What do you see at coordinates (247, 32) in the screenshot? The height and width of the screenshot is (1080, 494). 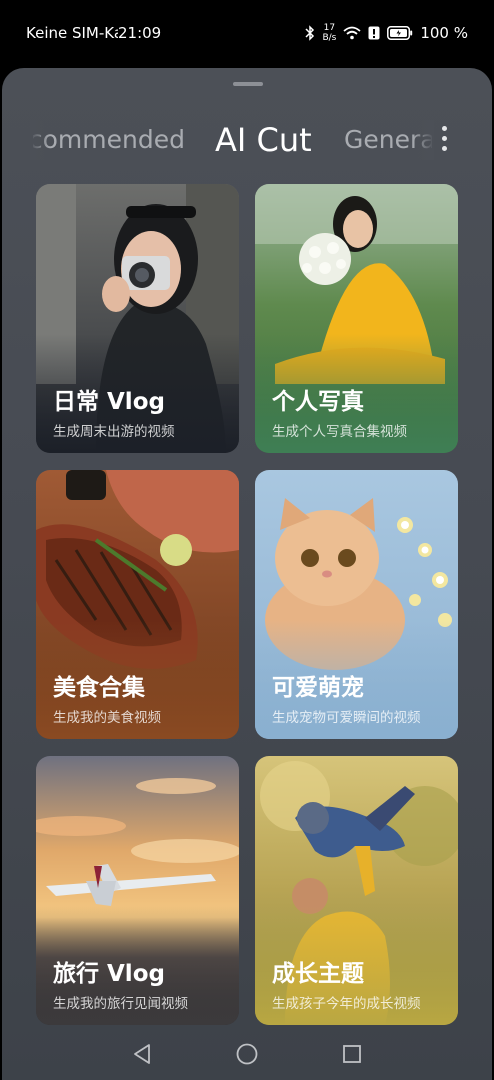 I see `status-bar: Keine SIM-Karte 21:09 17 B/s` at bounding box center [247, 32].